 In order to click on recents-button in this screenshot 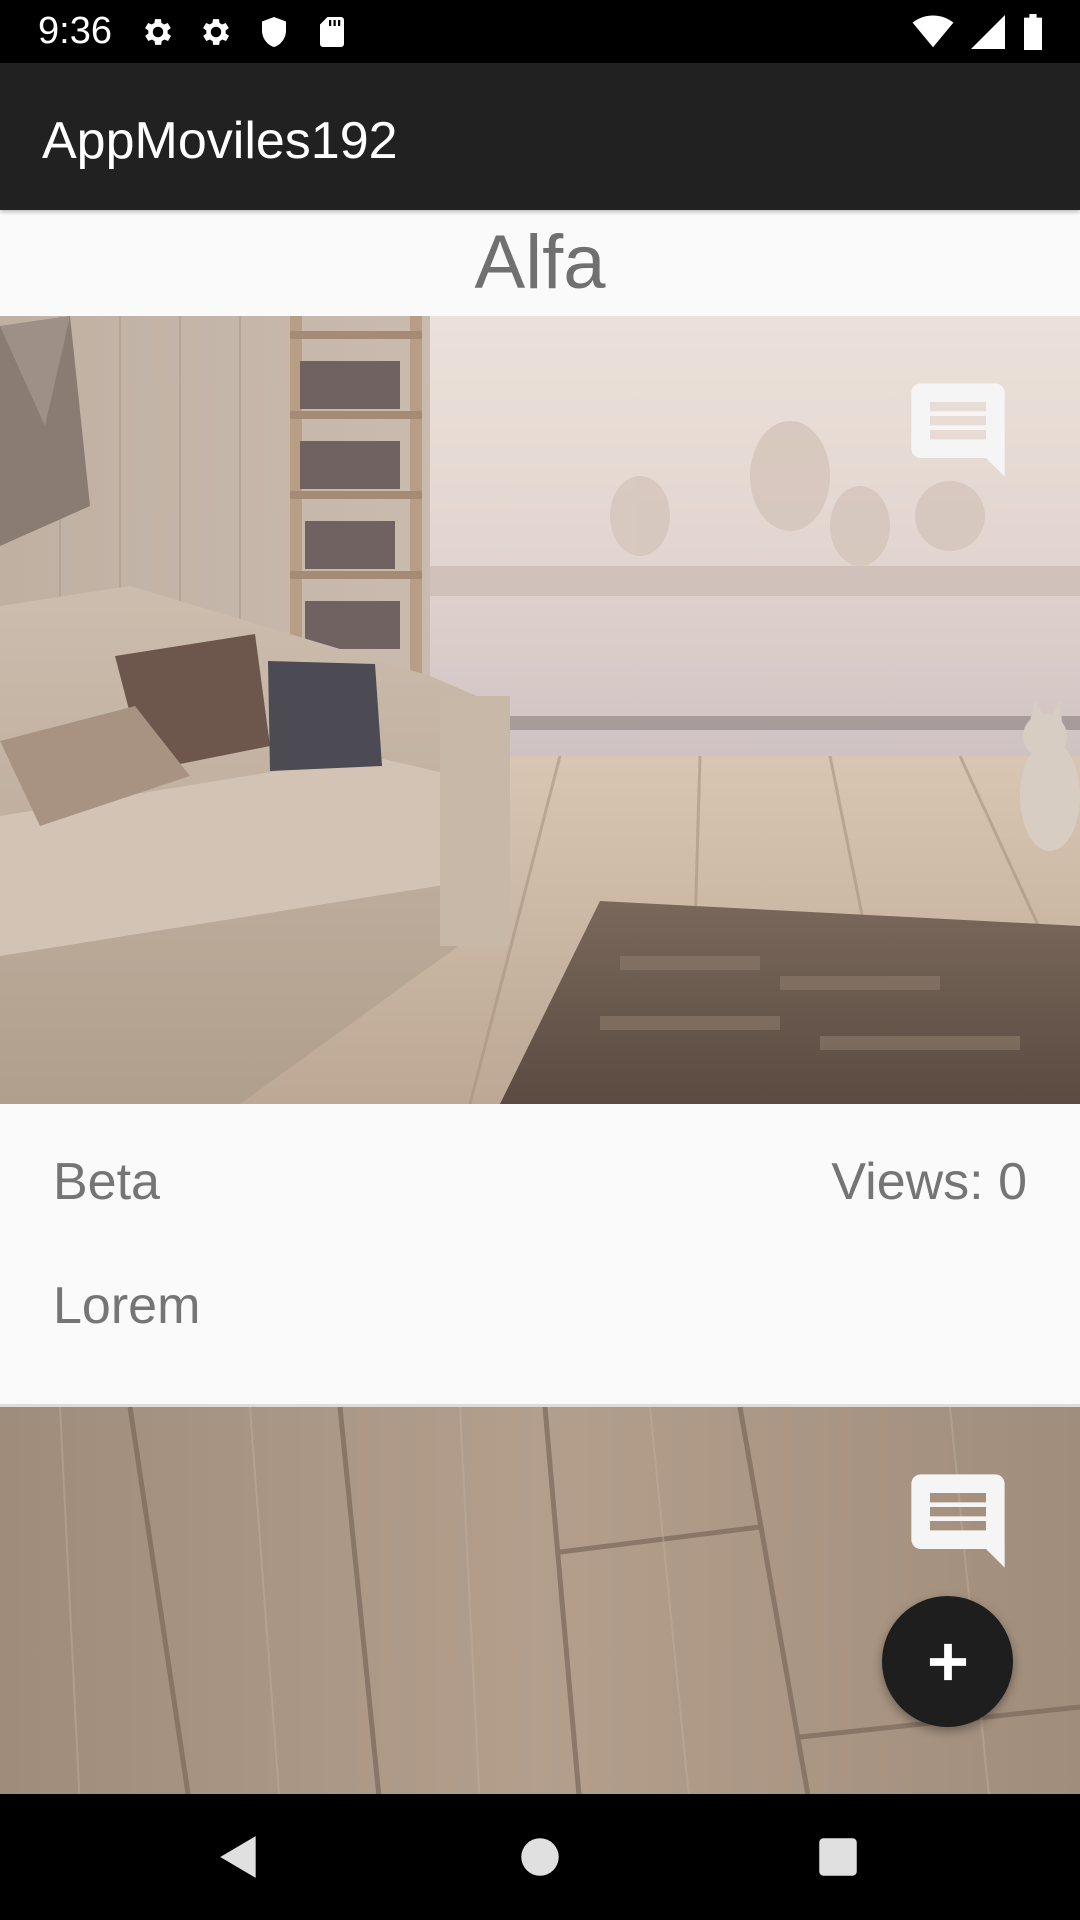, I will do `click(838, 1857)`.